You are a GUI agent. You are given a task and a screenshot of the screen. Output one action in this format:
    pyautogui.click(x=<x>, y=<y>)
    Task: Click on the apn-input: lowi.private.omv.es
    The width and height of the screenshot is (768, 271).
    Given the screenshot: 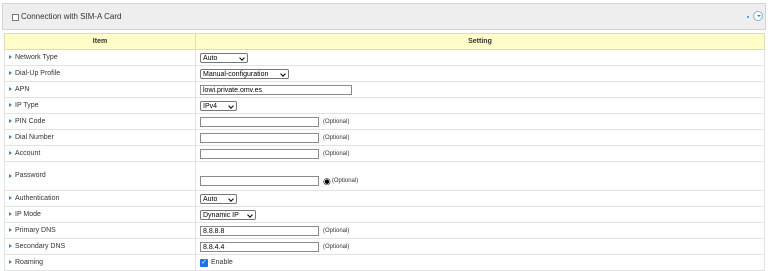 What is the action you would take?
    pyautogui.click(x=276, y=89)
    